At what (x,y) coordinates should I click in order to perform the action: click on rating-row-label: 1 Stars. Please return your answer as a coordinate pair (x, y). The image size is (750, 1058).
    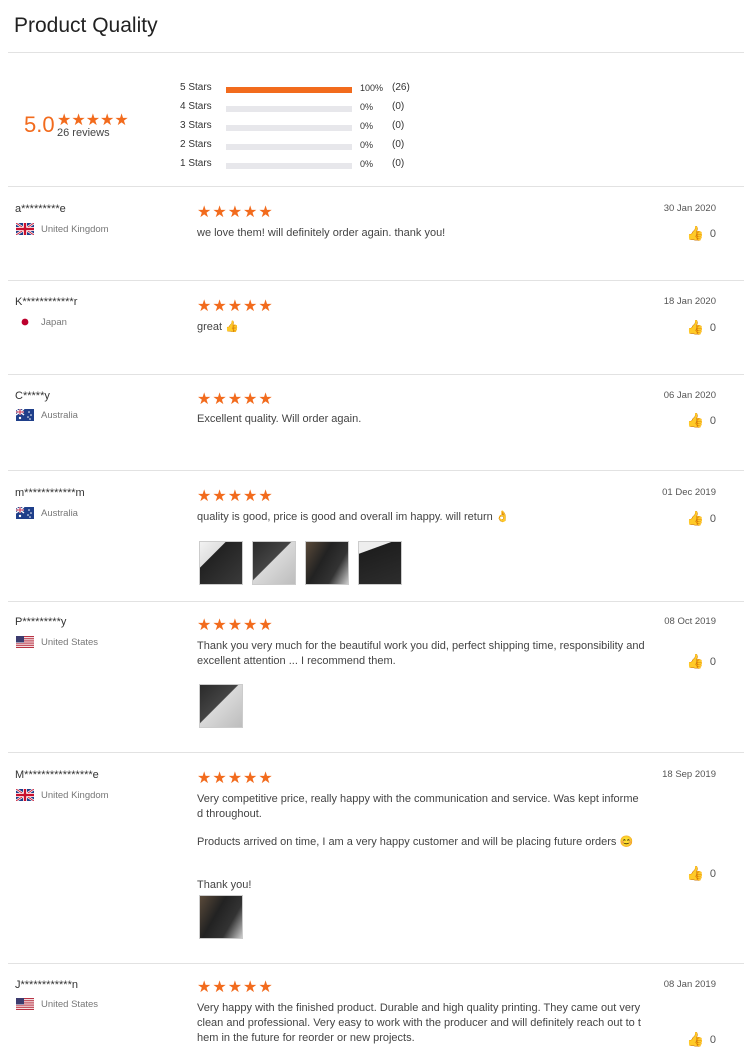
    Looking at the image, I should click on (196, 163).